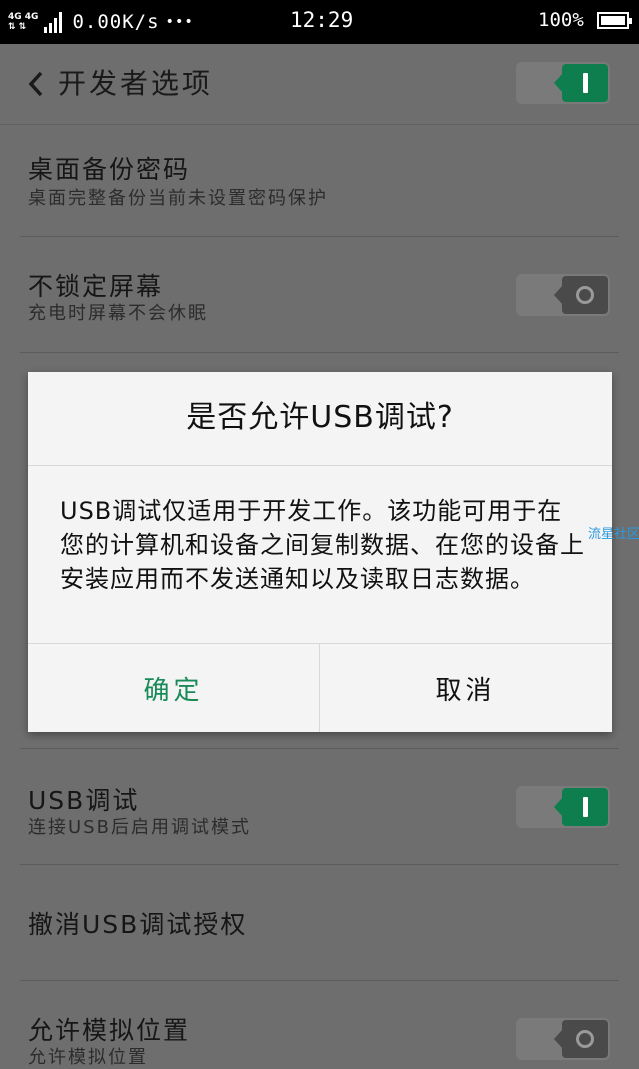  Describe the element at coordinates (563, 295) in the screenshot. I see `stay-awake-toggle` at that location.